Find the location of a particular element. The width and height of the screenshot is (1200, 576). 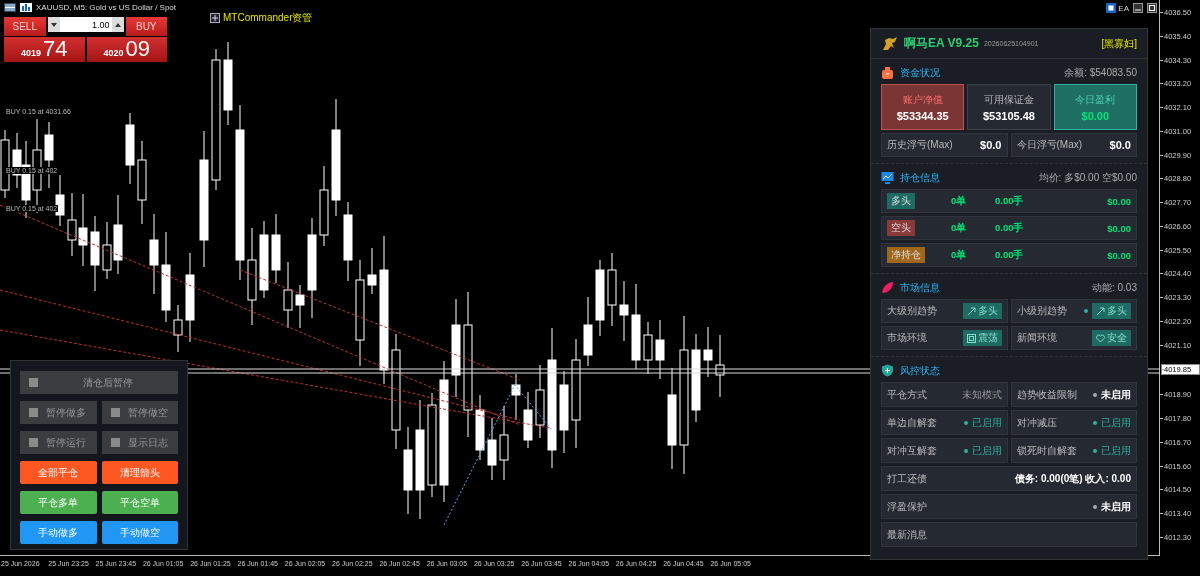

action-button: 手动做多 is located at coordinates (58, 532).